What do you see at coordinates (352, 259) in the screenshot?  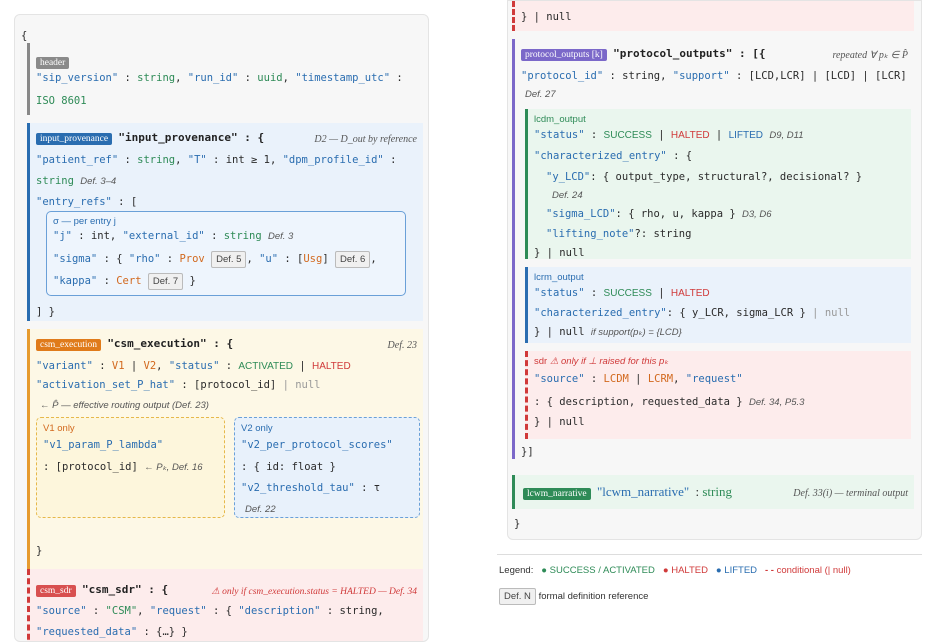 I see `def-6-badge: Def. 6` at bounding box center [352, 259].